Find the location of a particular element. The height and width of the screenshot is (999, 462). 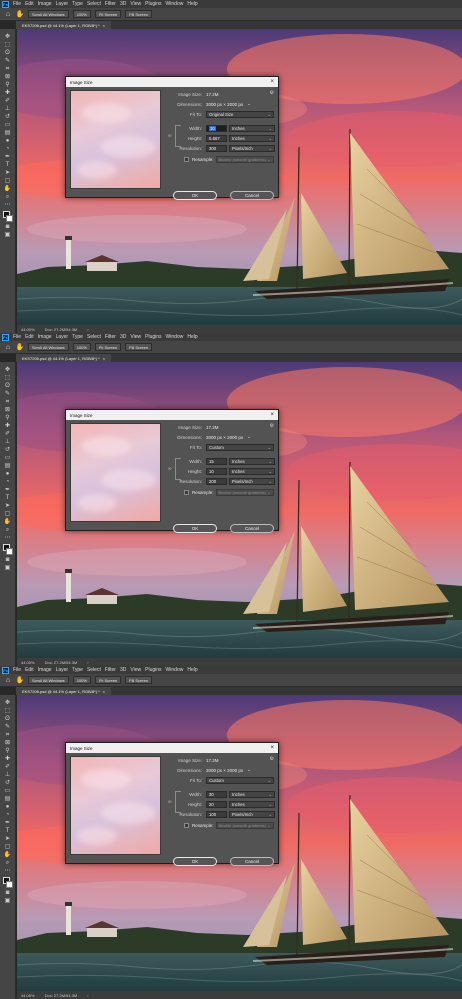

document-tab: EKS7206.psd @ 44.1% (Layer 1, RGB/8*) * × is located at coordinates (63, 358).